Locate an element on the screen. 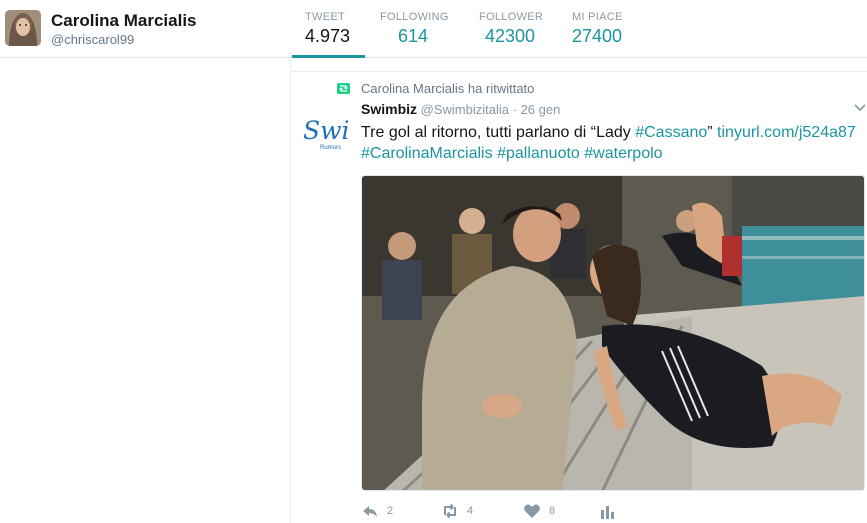 Image resolution: width=867 pixels, height=523 pixels. retweet-button: 4 is located at coordinates (457, 511).